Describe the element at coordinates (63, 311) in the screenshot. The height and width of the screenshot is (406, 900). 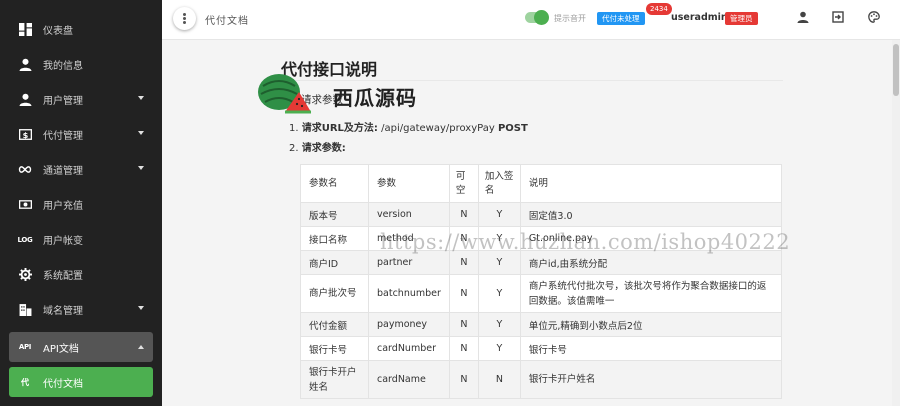
I see `sidebar-item-label: 域名管理` at that location.